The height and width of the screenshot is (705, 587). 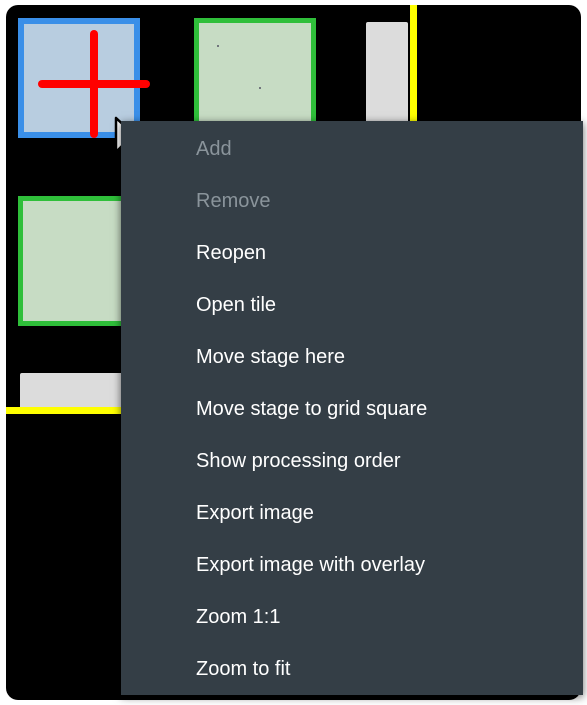 I want to click on menu-item-export-image: Export image, so click(x=352, y=513).